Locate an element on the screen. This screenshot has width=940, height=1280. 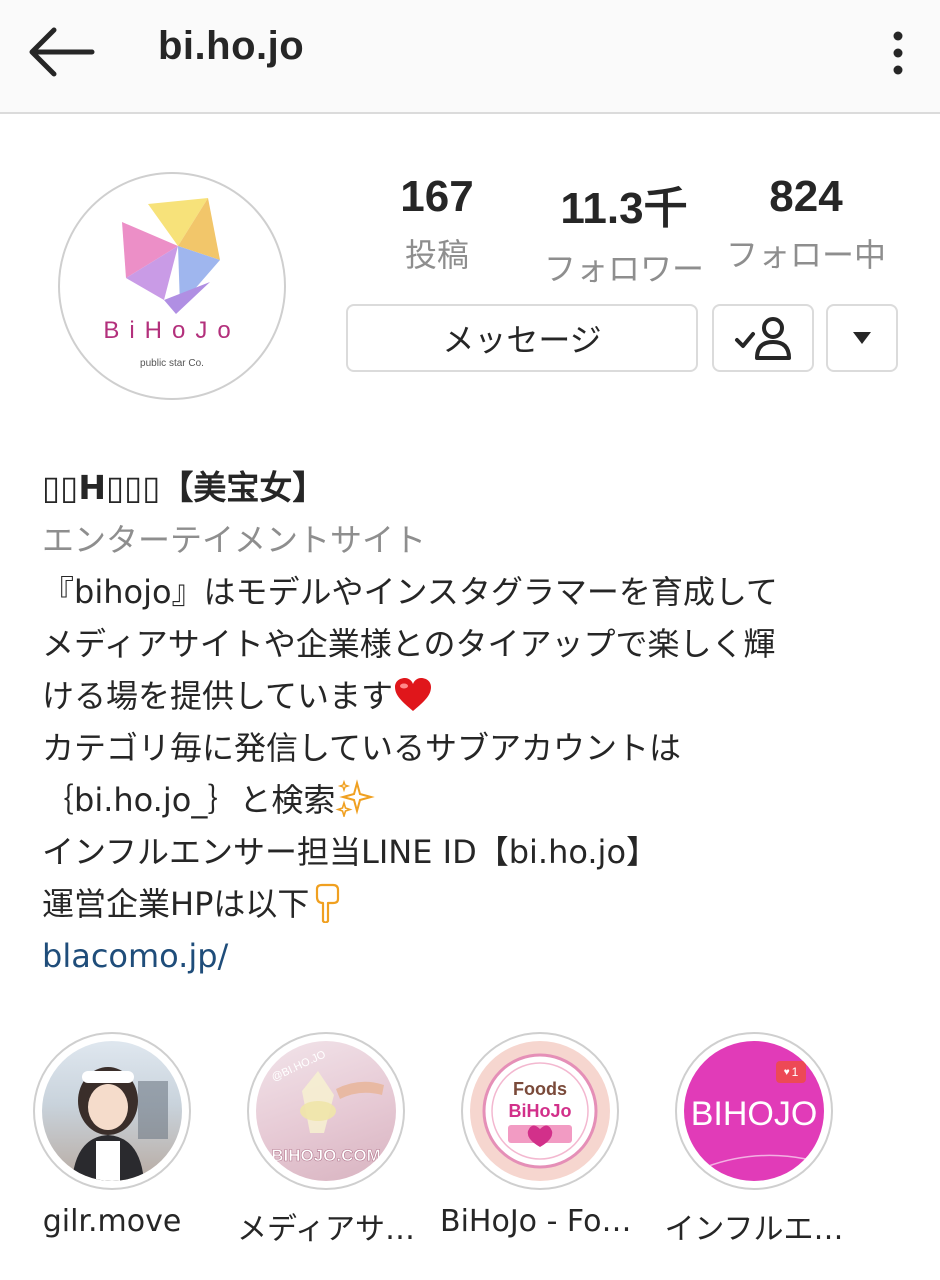
stat-followers: 11.3千 フォロワー is located at coordinates (624, 231).